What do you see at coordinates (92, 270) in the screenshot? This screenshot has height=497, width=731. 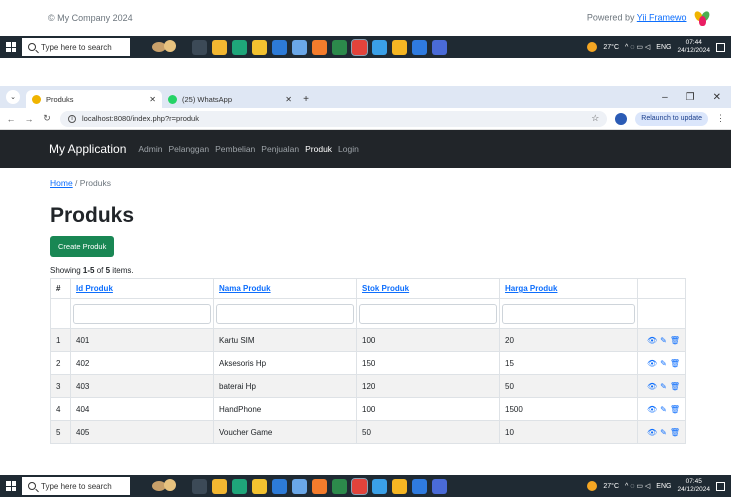 I see `grid-summary: Showing 1-5 of 5 items.` at bounding box center [92, 270].